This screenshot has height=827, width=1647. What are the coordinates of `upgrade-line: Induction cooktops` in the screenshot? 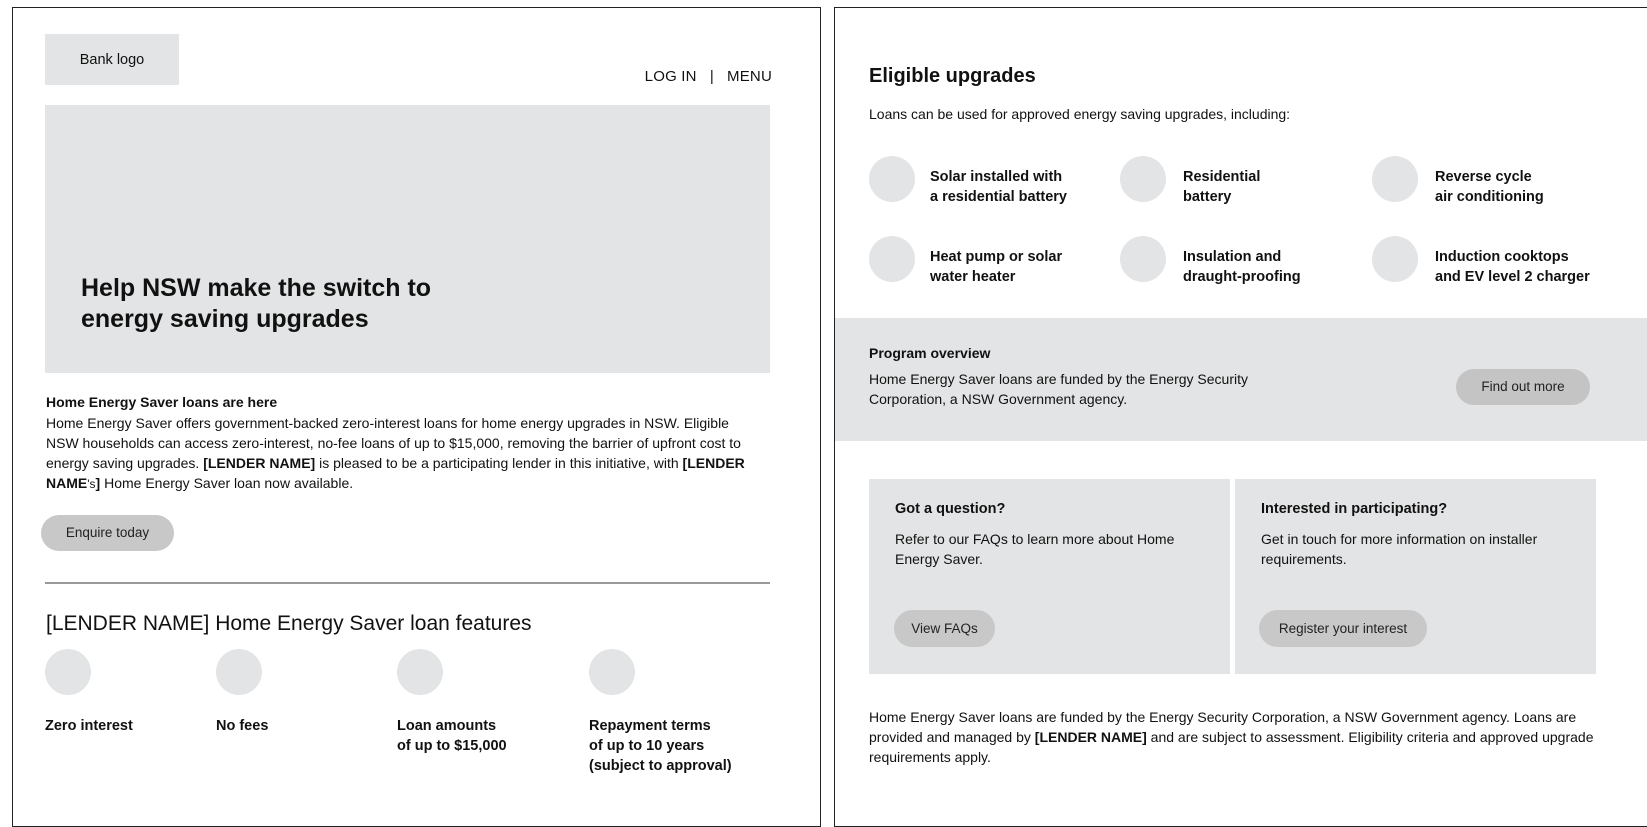 It's located at (1502, 257).